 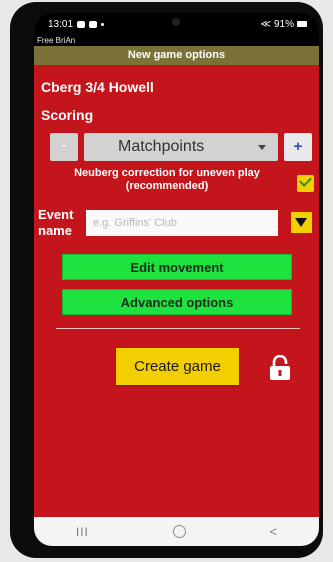 What do you see at coordinates (179, 531) in the screenshot?
I see `home-button` at bounding box center [179, 531].